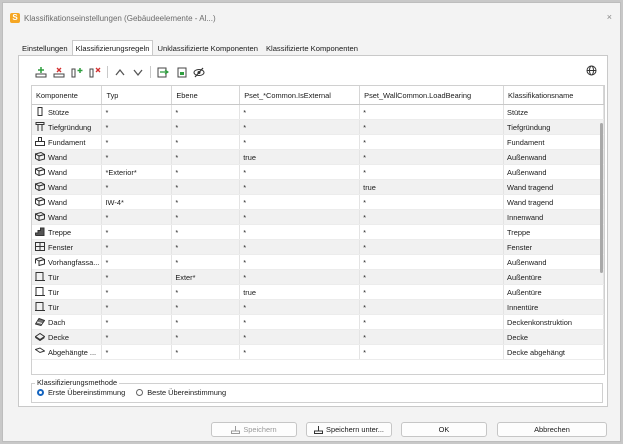 The width and height of the screenshot is (623, 444). Describe the element at coordinates (112, 47) in the screenshot. I see `tab-klassifizierungsregeln: Klassifizierungsregeln` at that location.